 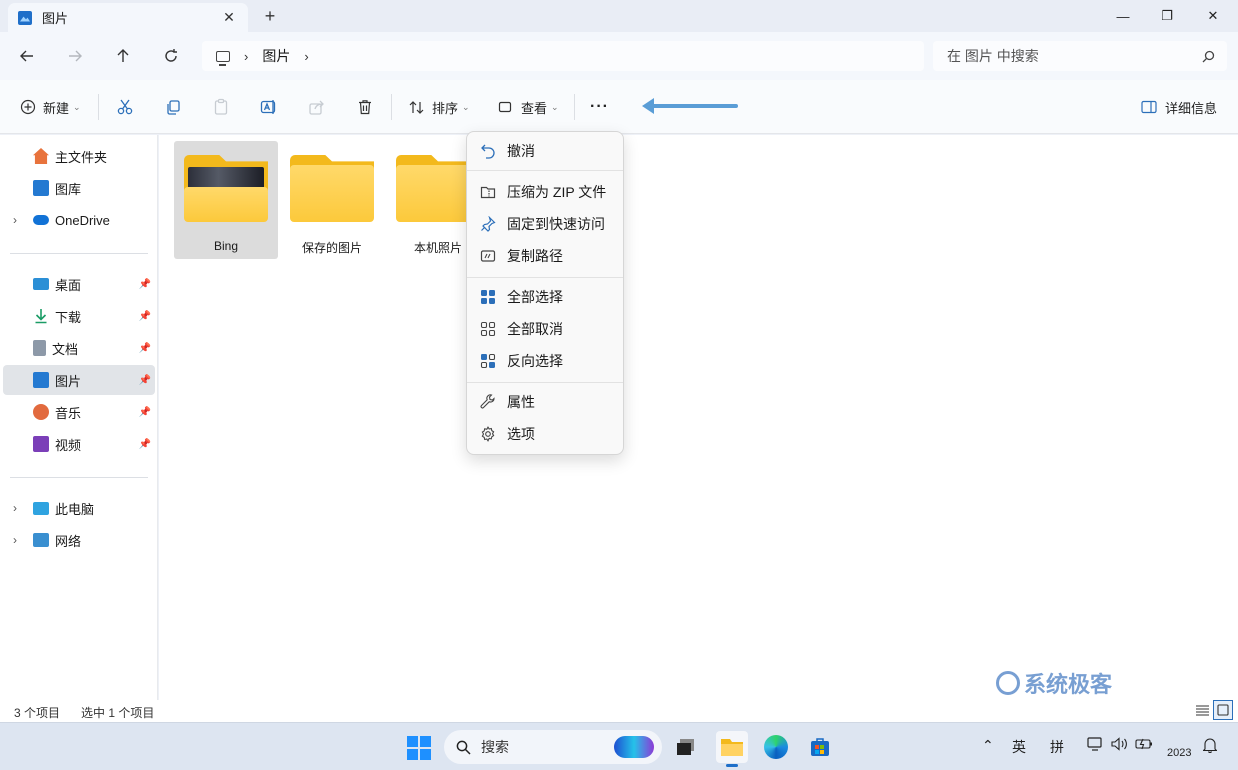 What do you see at coordinates (553, 747) in the screenshot?
I see `taskbar-search: 搜索` at bounding box center [553, 747].